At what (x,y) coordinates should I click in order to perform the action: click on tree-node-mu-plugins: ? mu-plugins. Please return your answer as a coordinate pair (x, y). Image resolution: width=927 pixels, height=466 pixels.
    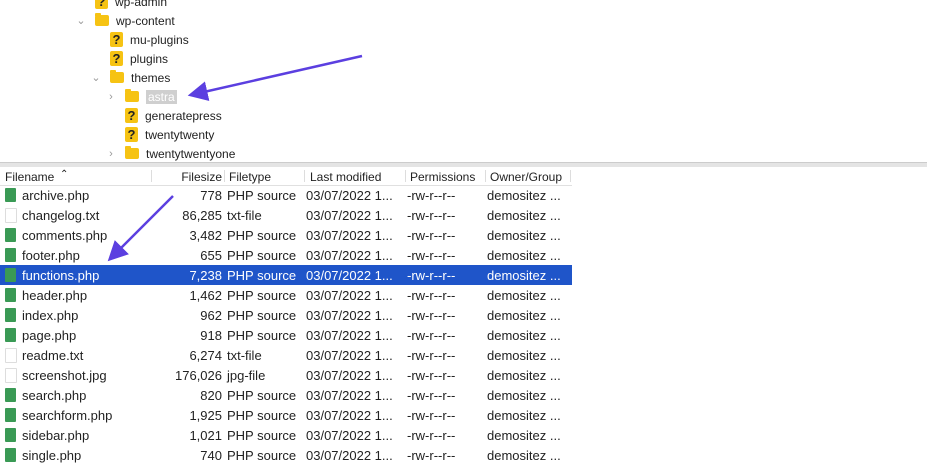
    Looking at the image, I should click on (149, 39).